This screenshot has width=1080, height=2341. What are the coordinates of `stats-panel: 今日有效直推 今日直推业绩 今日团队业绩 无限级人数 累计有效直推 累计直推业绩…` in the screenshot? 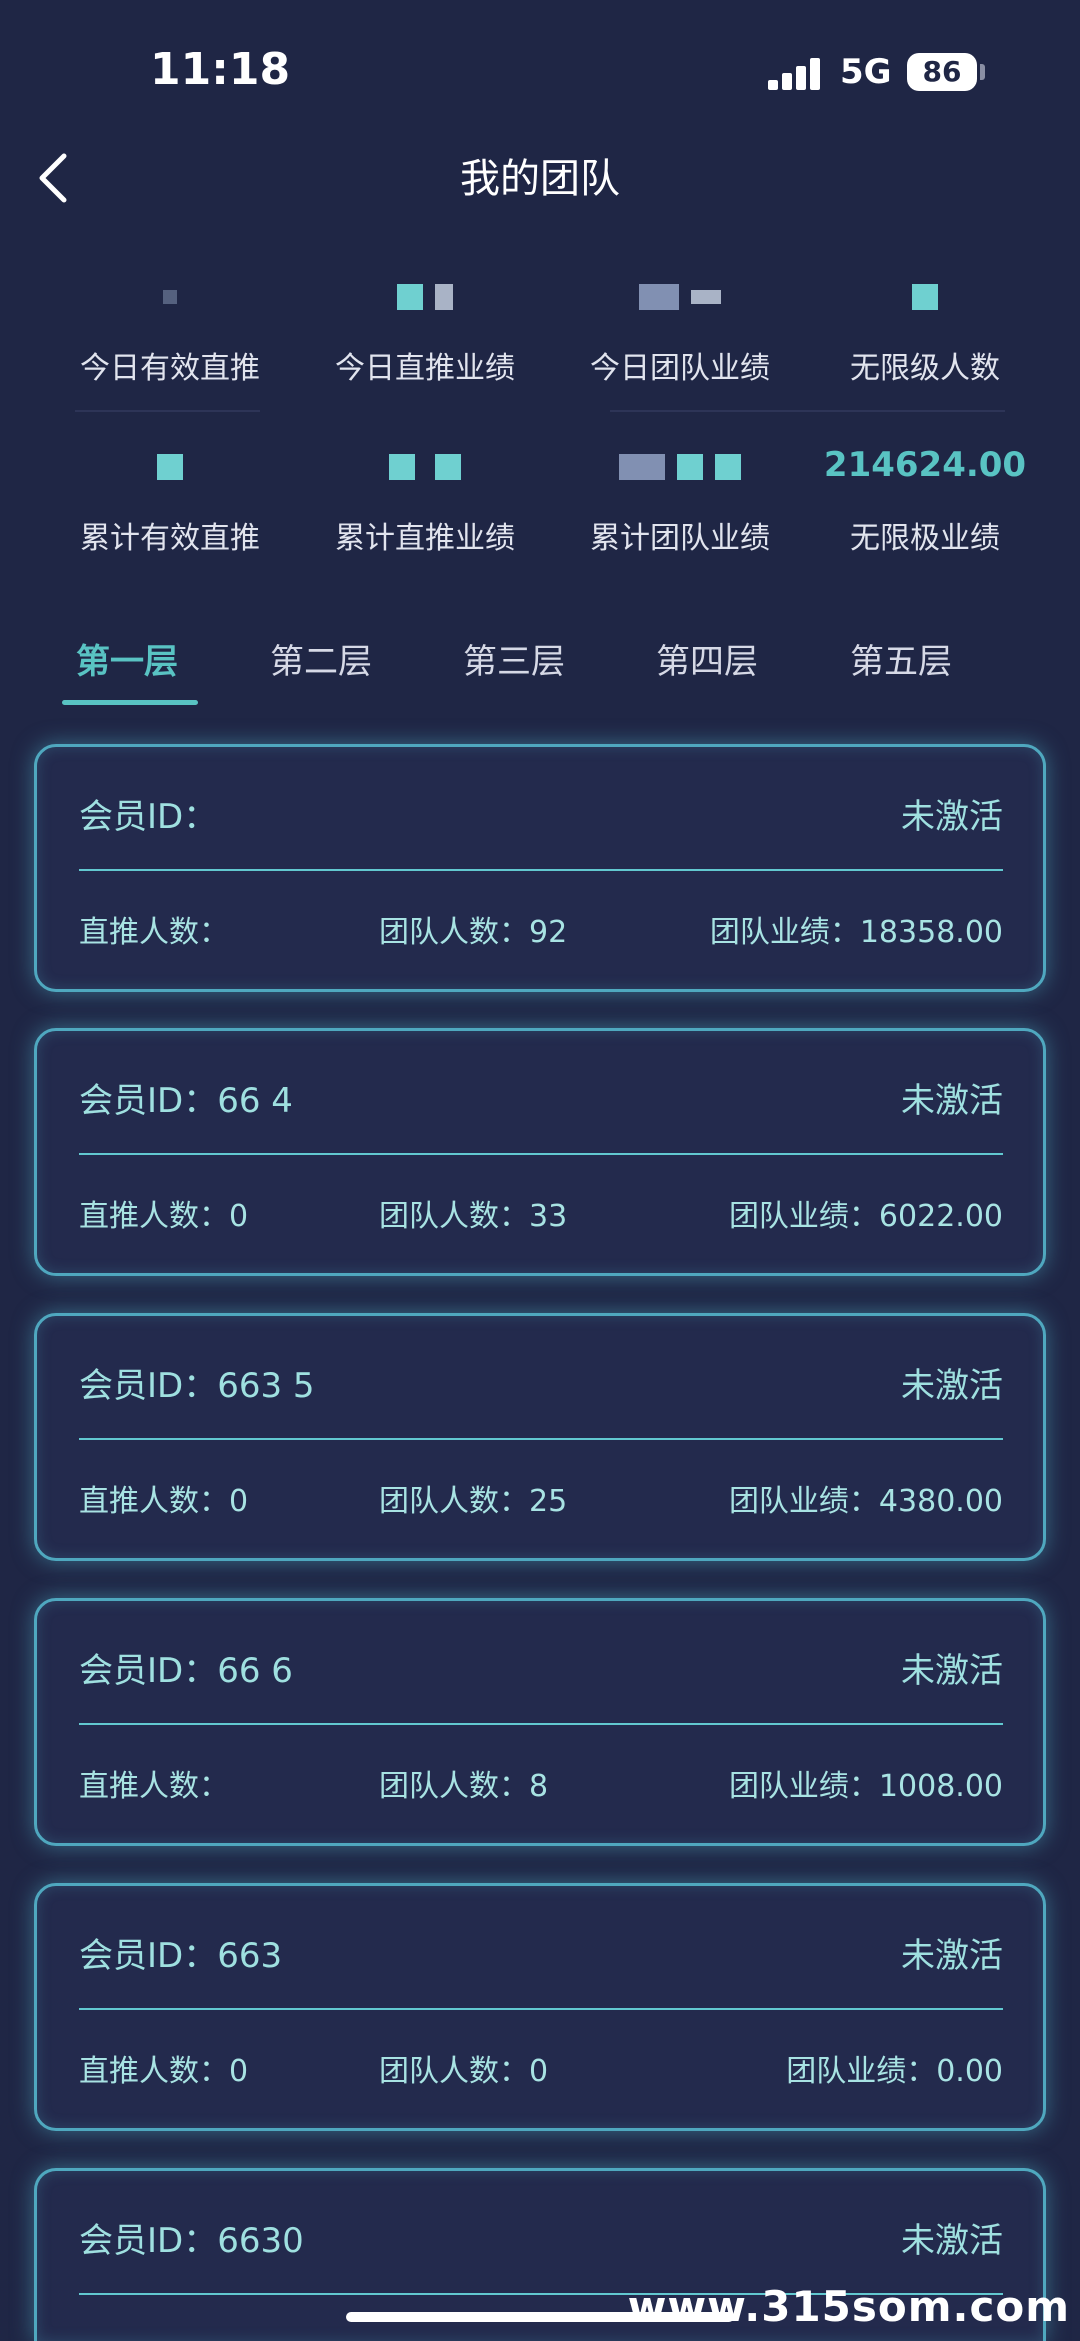 It's located at (540, 435).